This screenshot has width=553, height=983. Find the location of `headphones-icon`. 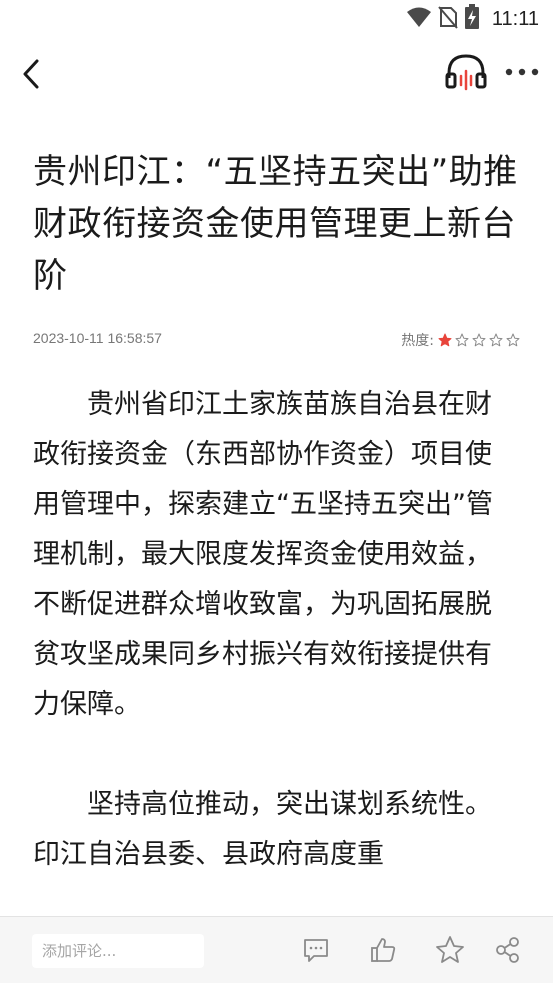

headphones-icon is located at coordinates (466, 72).